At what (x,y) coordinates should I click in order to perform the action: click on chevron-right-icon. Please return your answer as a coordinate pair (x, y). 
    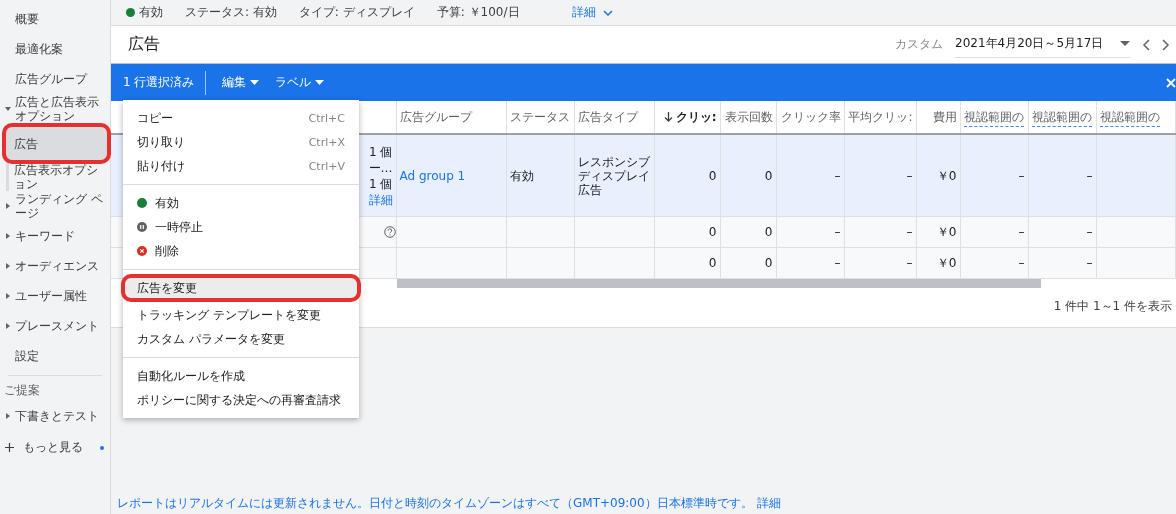
    Looking at the image, I should click on (1166, 44).